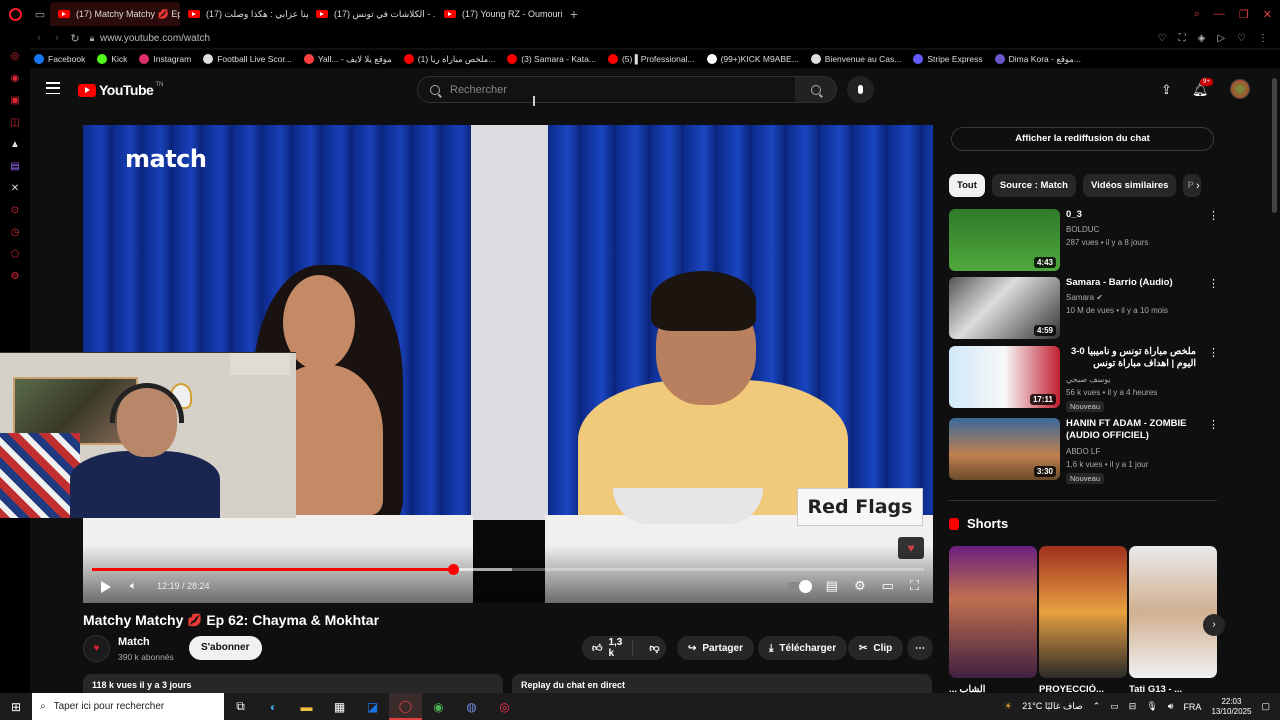 The height and width of the screenshot is (720, 1280). What do you see at coordinates (1231, 707) in the screenshot?
I see `clock: 22:03 13/10/2025` at bounding box center [1231, 707].